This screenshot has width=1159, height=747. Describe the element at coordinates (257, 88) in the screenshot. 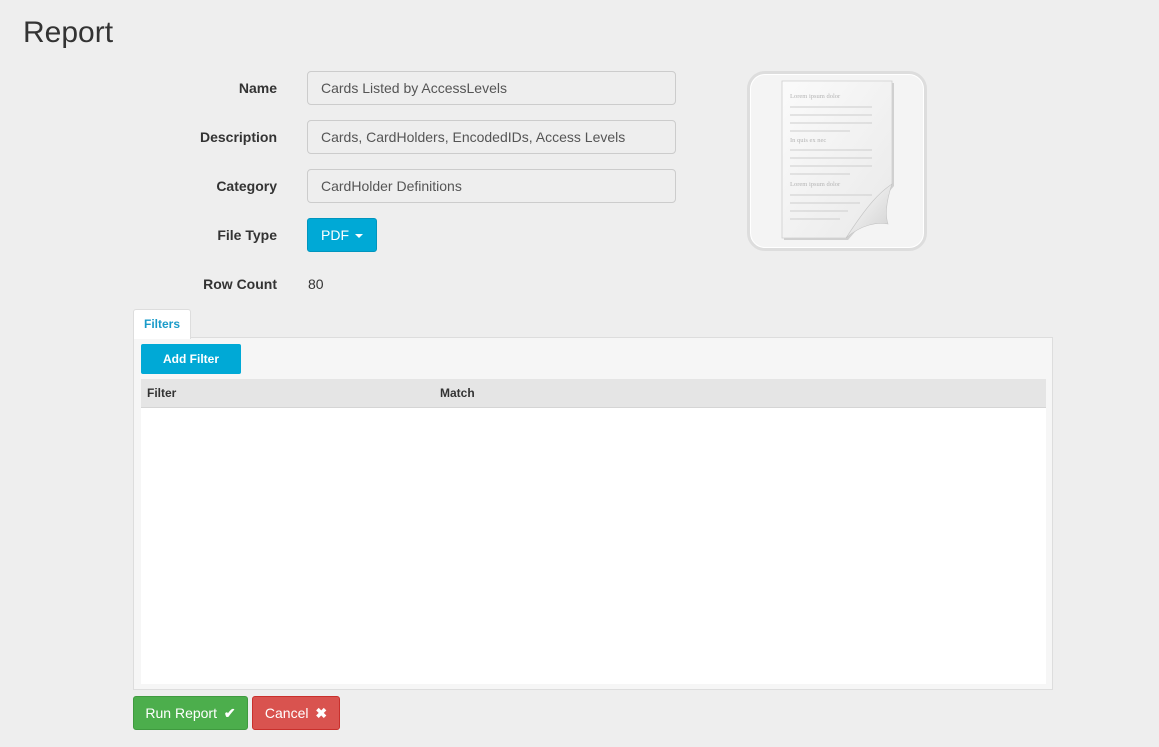

I see `name-label: Name` at that location.